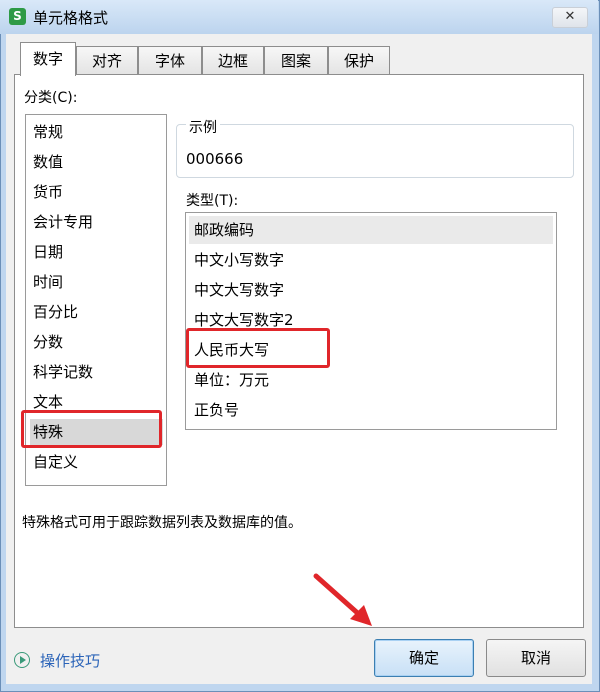 The image size is (600, 692). I want to click on close-button: ✕, so click(570, 17).